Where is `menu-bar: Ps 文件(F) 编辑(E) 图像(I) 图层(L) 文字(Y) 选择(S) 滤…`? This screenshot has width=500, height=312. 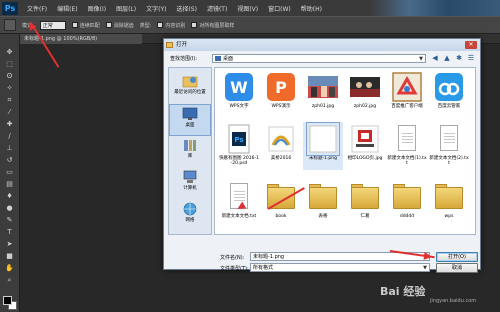 menu-bar: Ps 文件(F) 编辑(E) 图像(I) 图层(L) 文字(Y) 选择(S) 滤… is located at coordinates (250, 8).